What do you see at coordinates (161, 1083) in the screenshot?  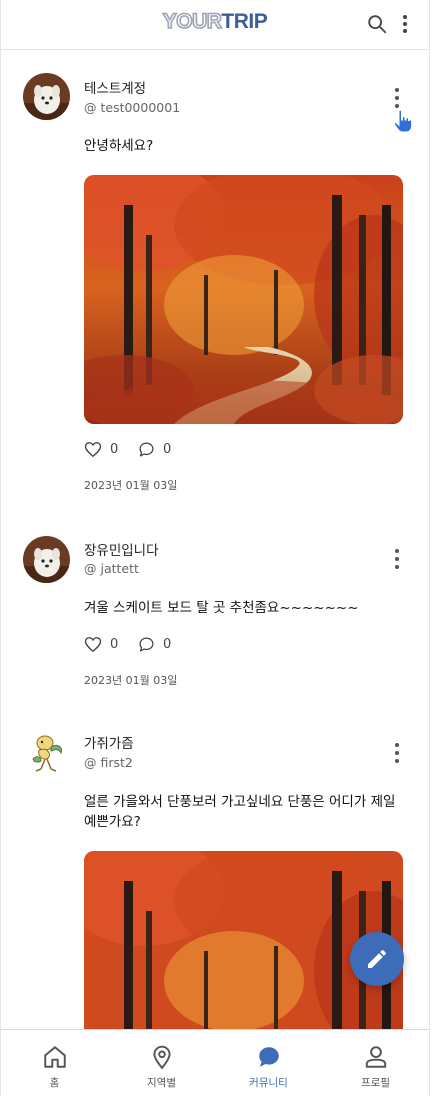 I see `nav-label-region: 지역별` at bounding box center [161, 1083].